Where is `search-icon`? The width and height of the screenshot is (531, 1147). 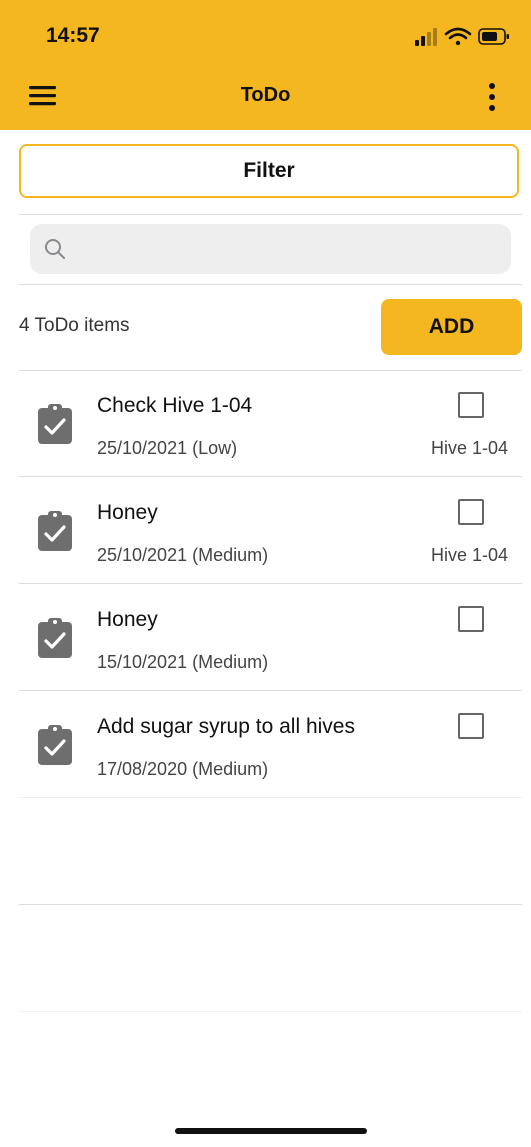 search-icon is located at coordinates (55, 249).